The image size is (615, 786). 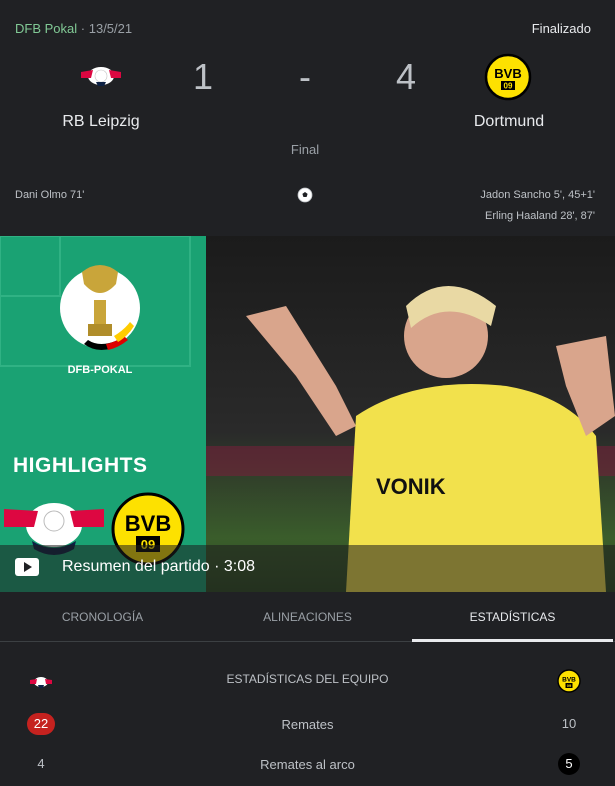 What do you see at coordinates (512, 617) in the screenshot?
I see `tab-estadisticas: ESTADÍSTICAS` at bounding box center [512, 617].